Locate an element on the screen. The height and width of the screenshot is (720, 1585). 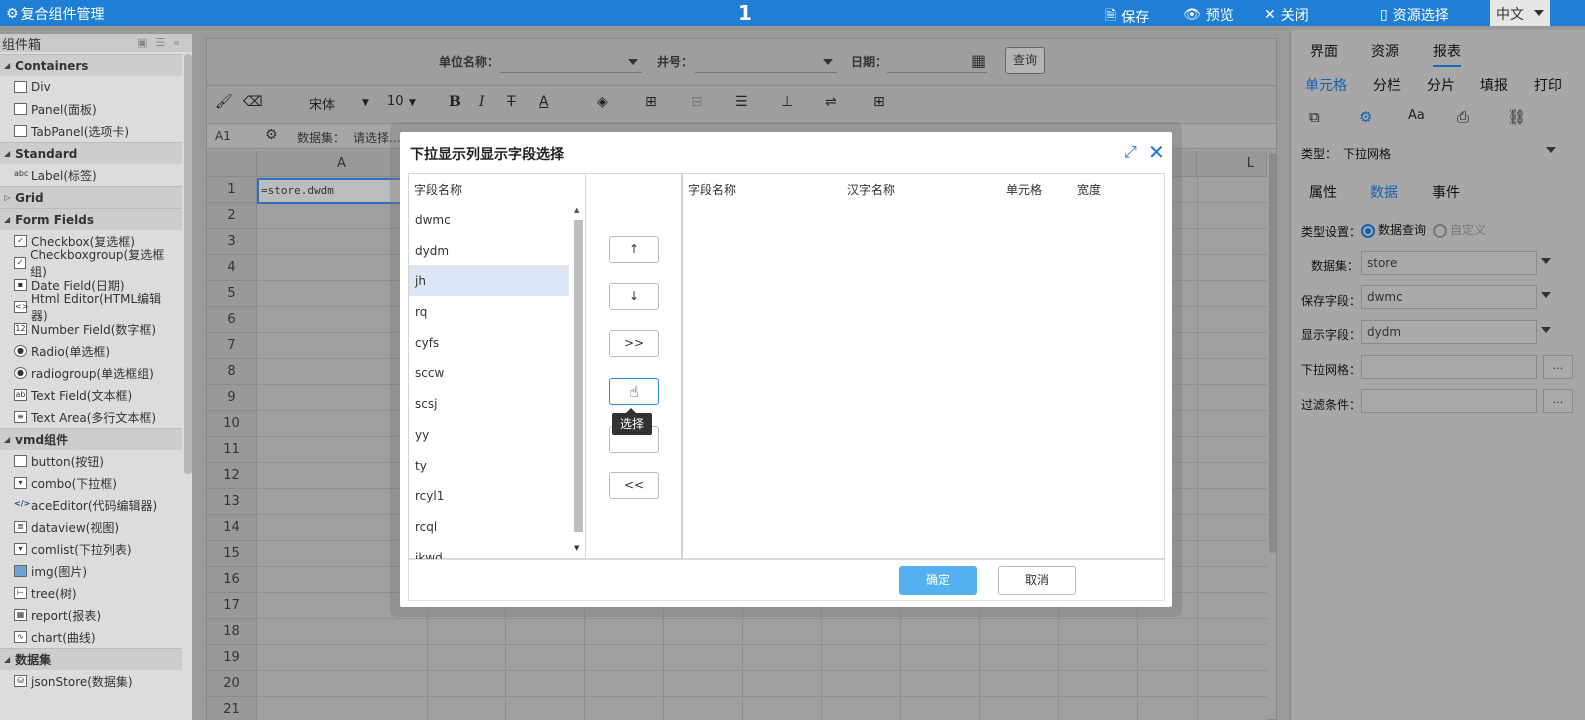
row-header: 15 is located at coordinates (232, 554).